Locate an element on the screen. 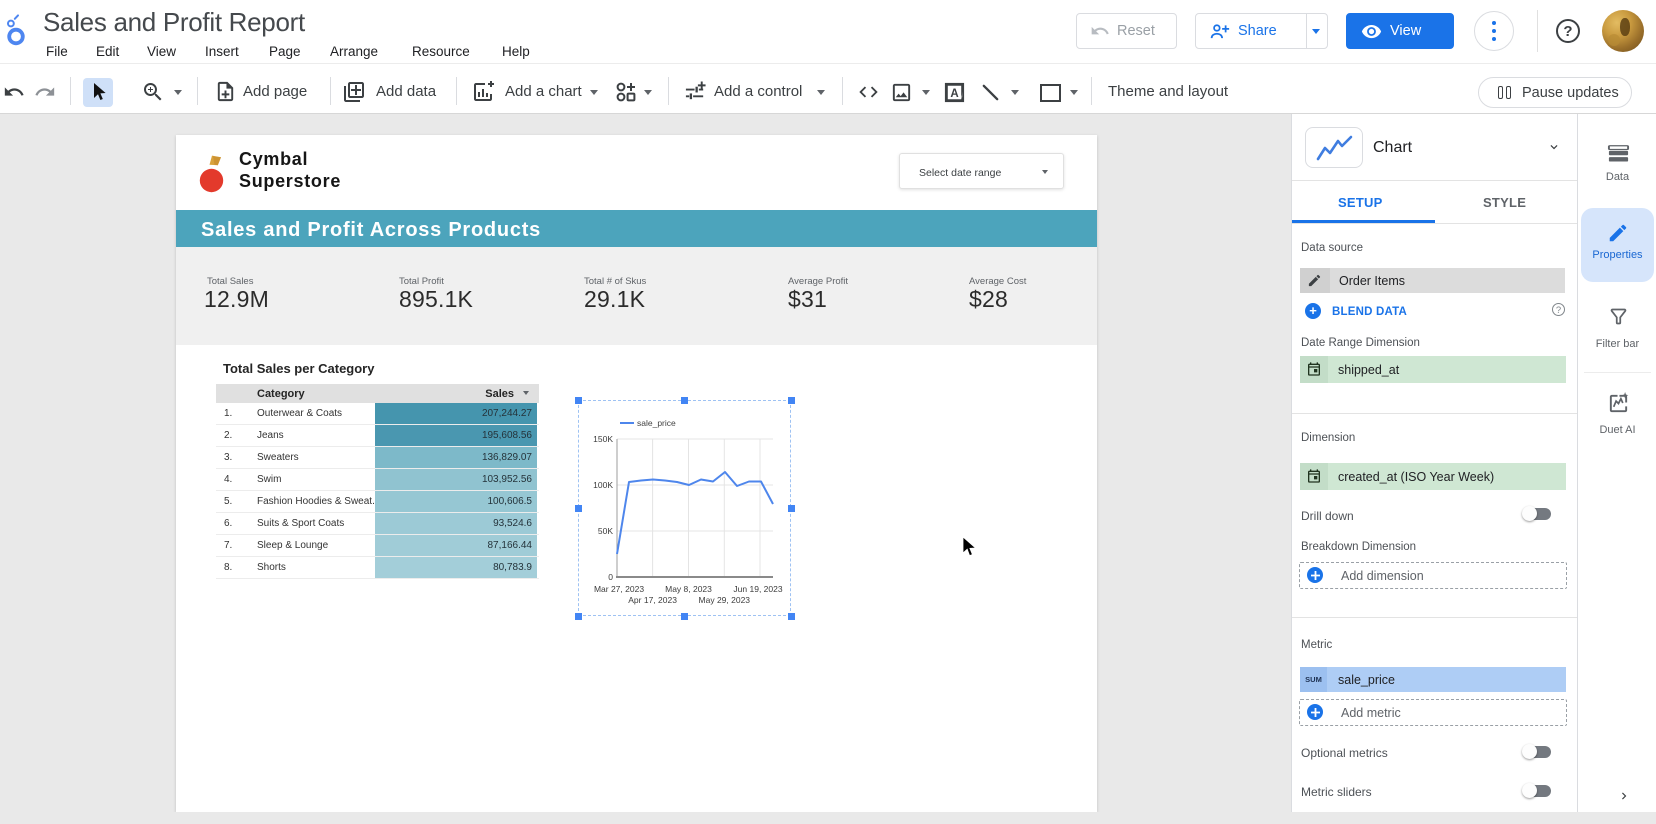  svg-text: 100K is located at coordinates (603, 485).